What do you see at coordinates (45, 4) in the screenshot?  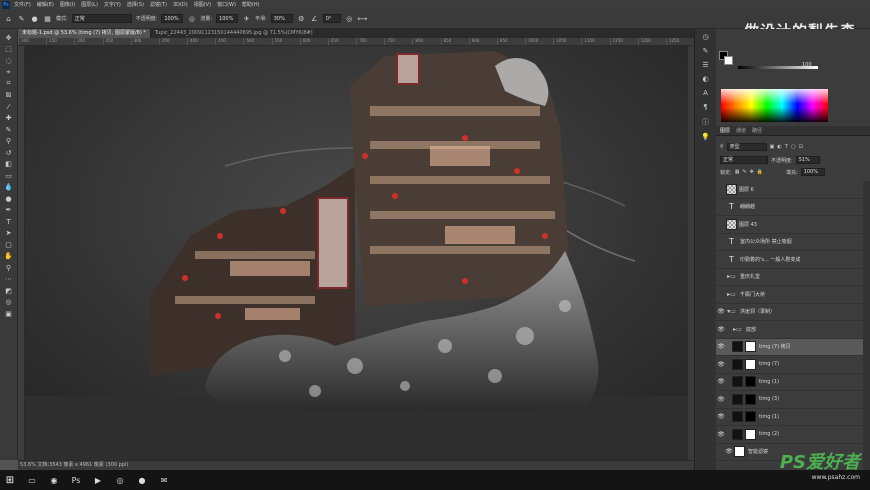 I see `menu-edit: 编辑(E)` at bounding box center [45, 4].